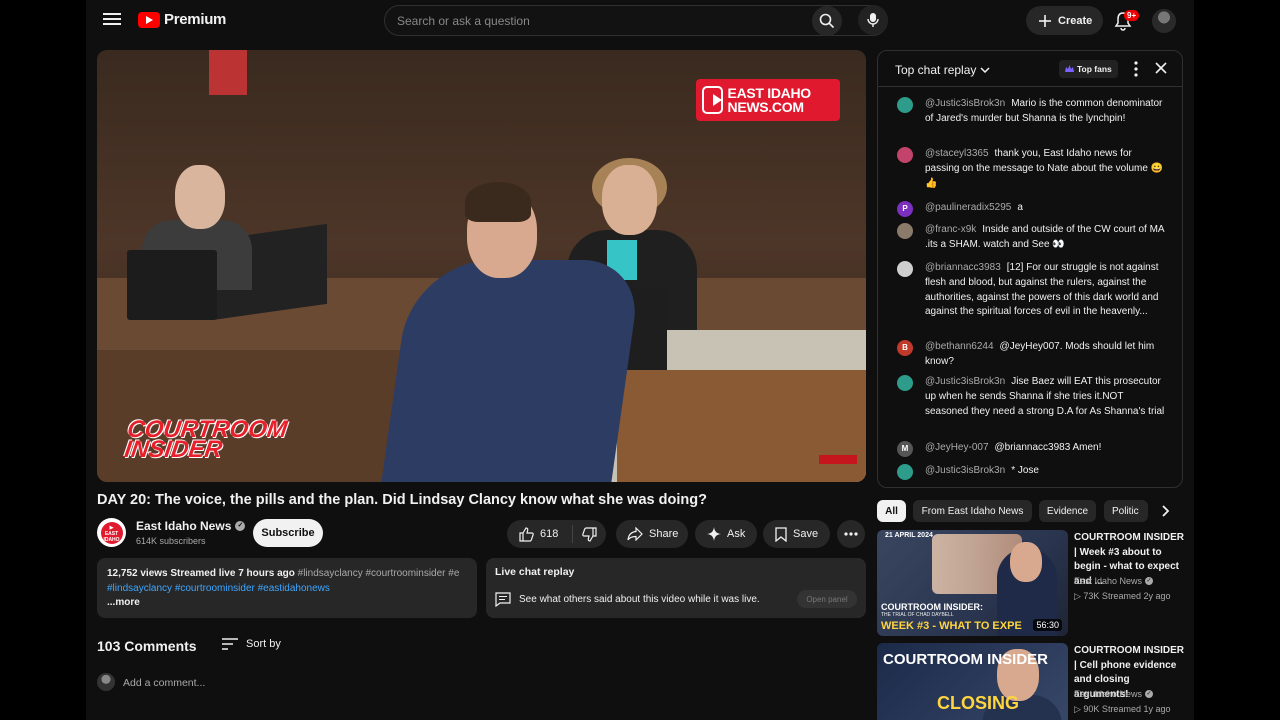 Image resolution: width=1280 pixels, height=720 pixels. I want to click on news-watermark-text: EAST IDAHO NEWS.COM, so click(769, 100).